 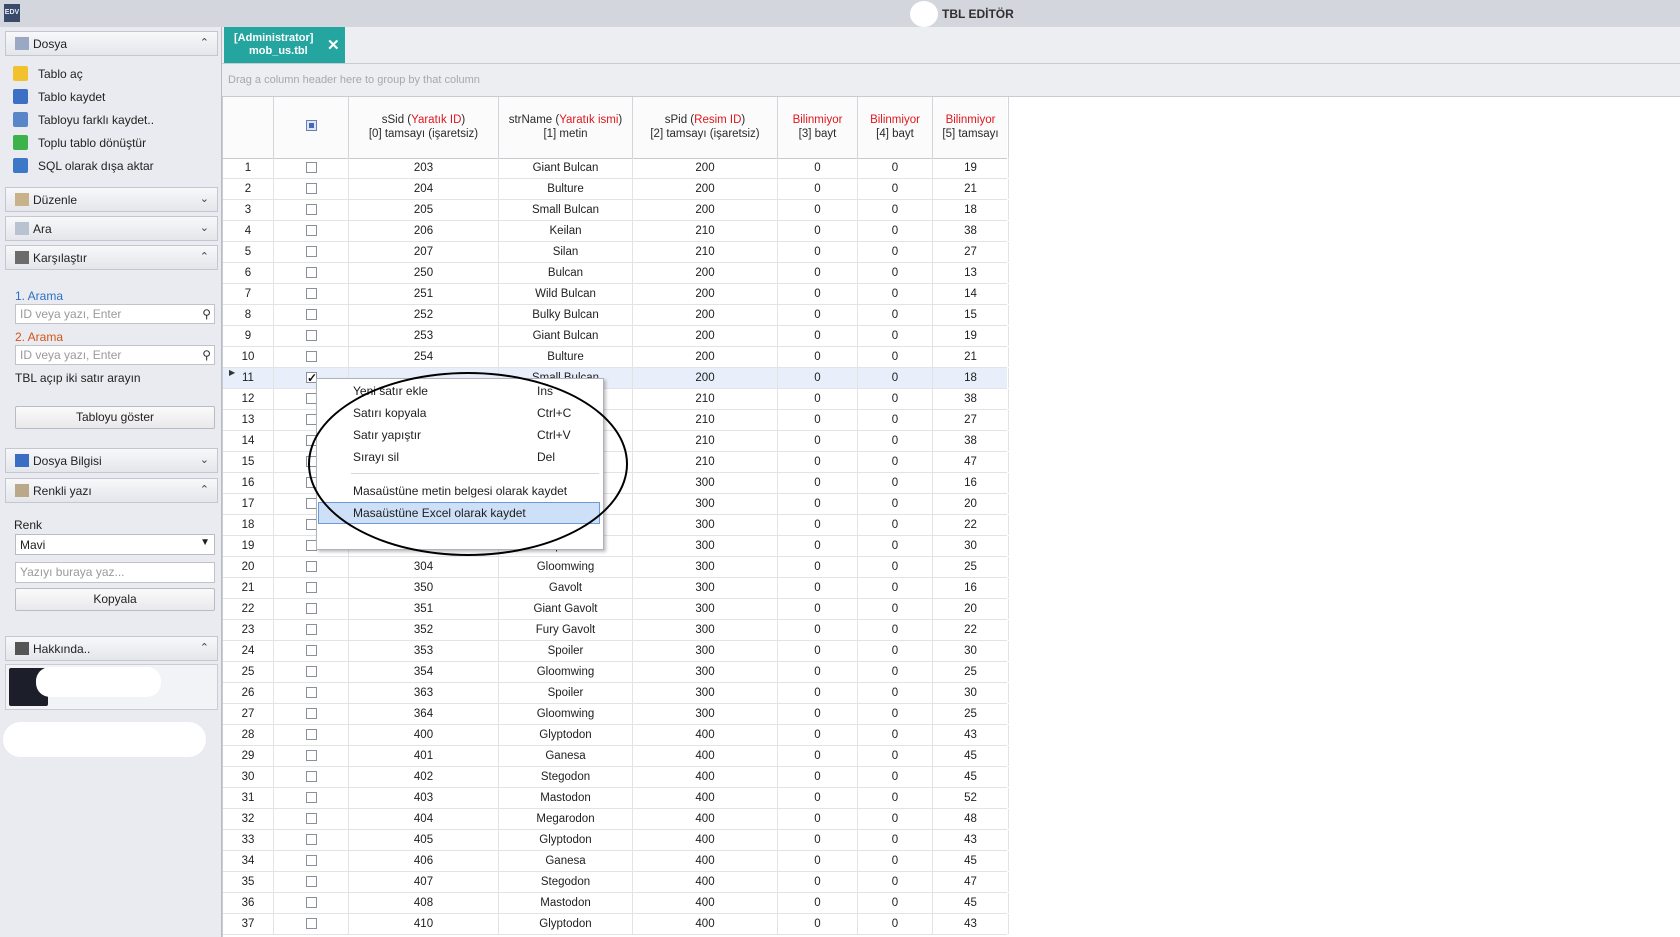 I want to click on row-number: 5, so click(x=248, y=252).